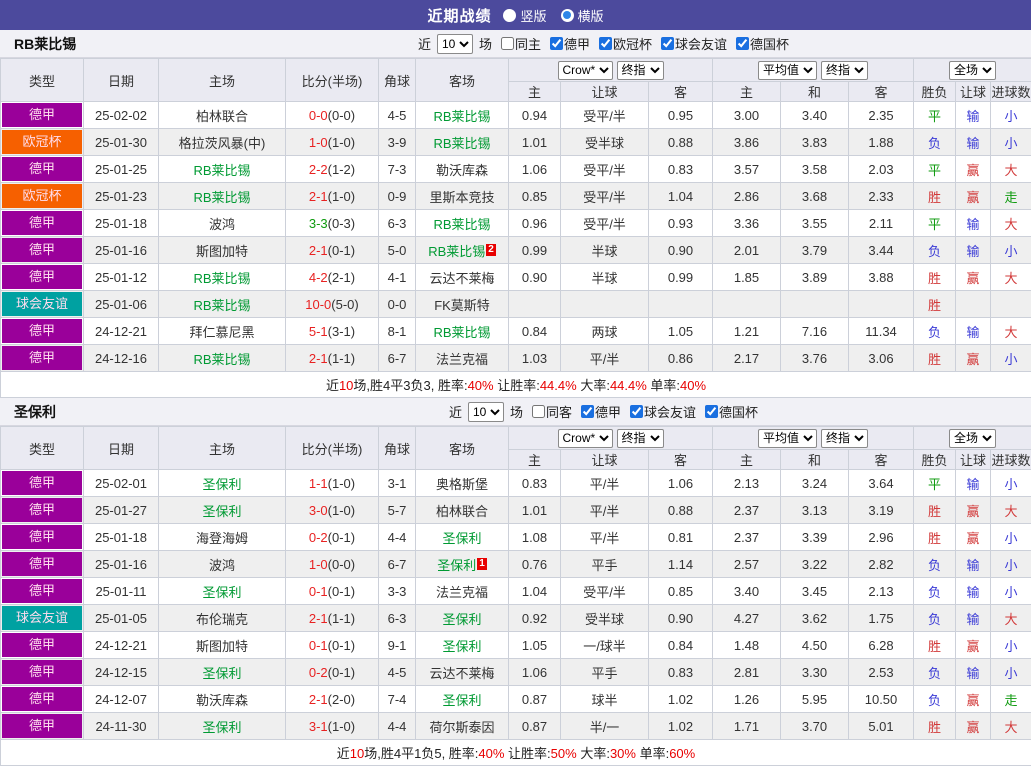  What do you see at coordinates (518, 43) in the screenshot?
I see `same-venue-checkbox-label: 同主` at bounding box center [518, 43].